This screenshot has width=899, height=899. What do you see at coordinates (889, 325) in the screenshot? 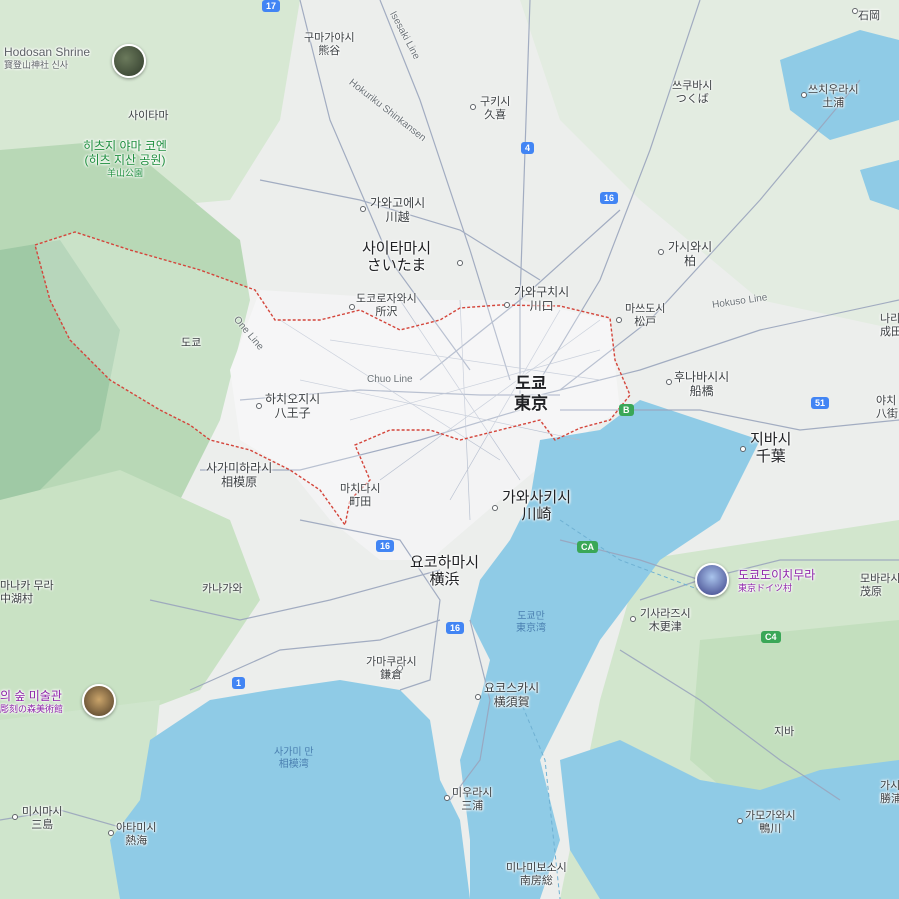
I see `place-label: 나리 成田` at bounding box center [889, 325].